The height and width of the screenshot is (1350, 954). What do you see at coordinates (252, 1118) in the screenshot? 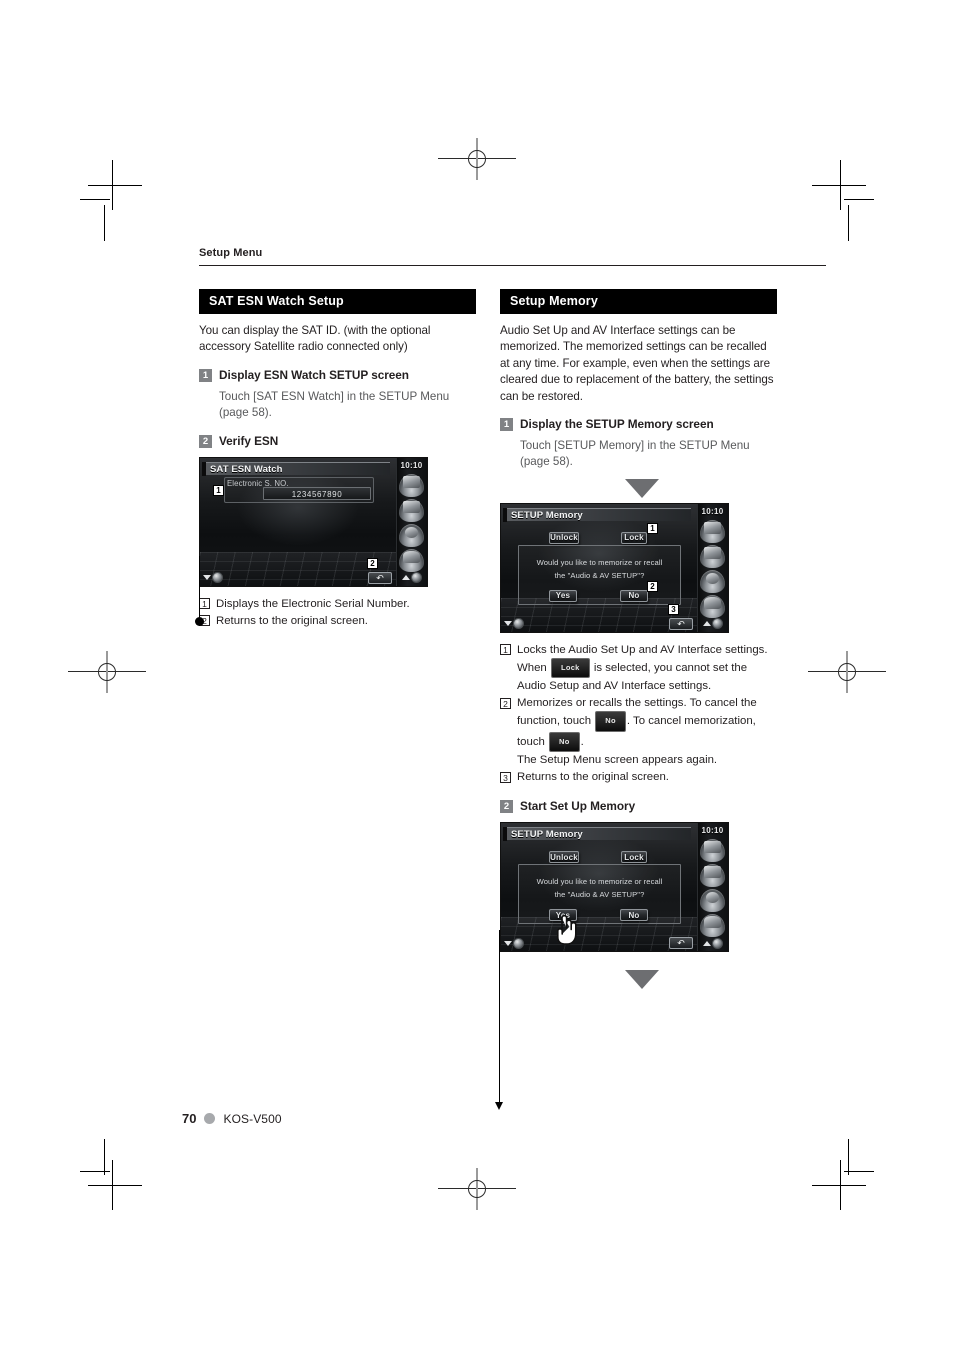
I see `model-name: KOS-V500` at bounding box center [252, 1118].